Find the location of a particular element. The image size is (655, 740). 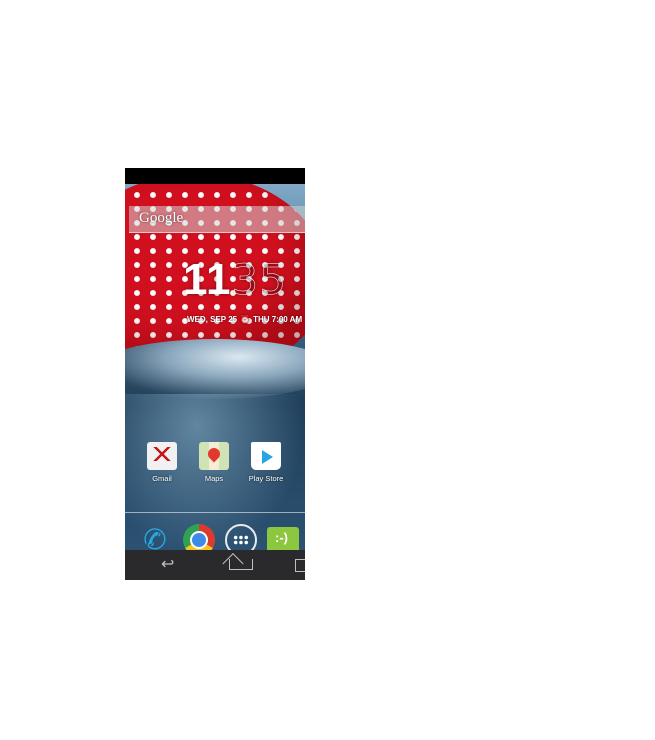

navigation-bar: ↩ is located at coordinates (215, 565).